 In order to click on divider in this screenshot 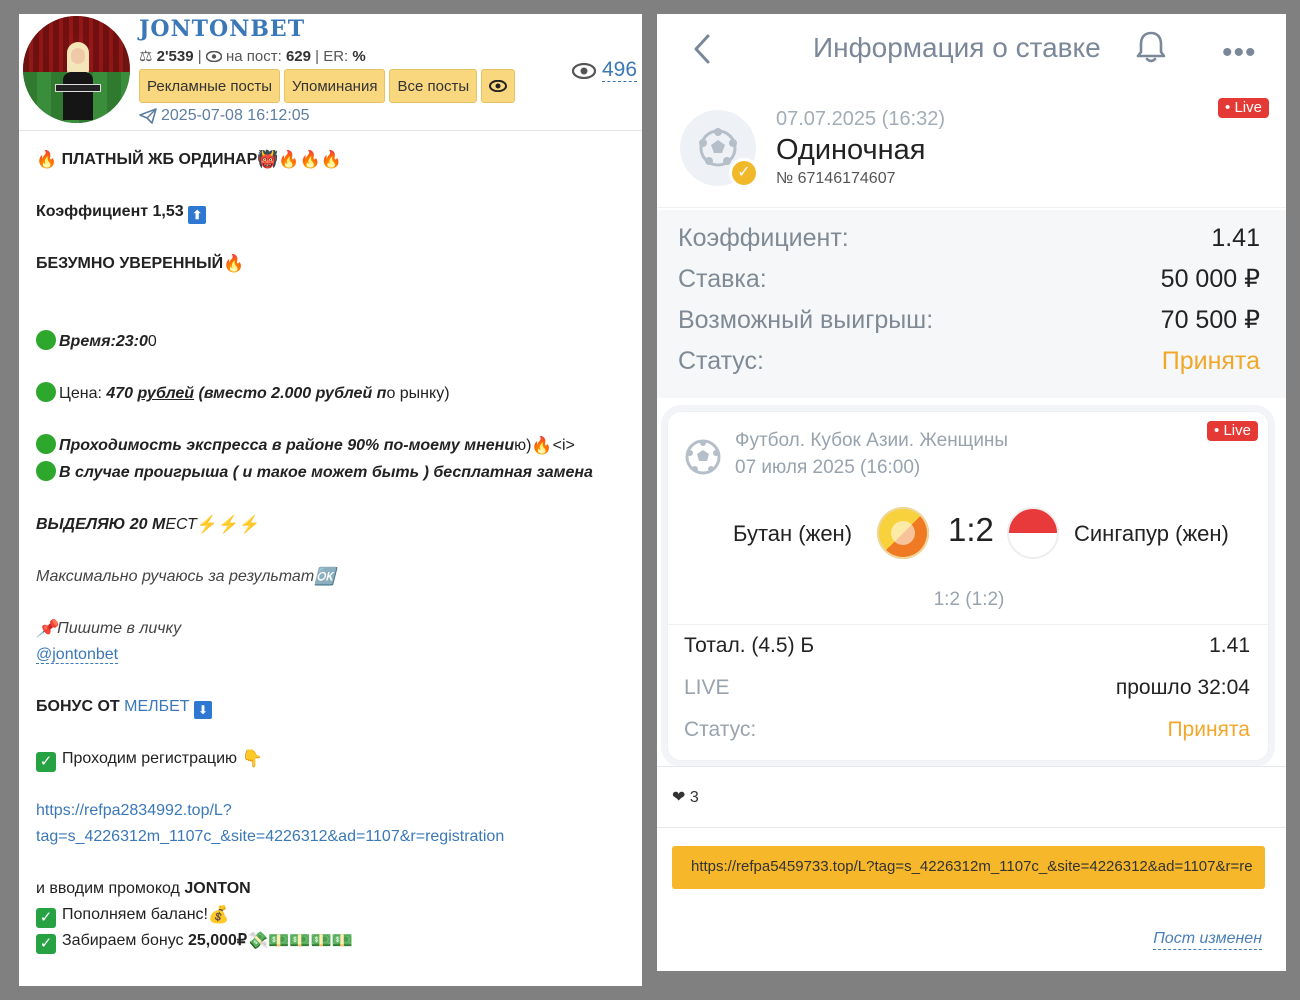, I will do `click(969, 624)`.